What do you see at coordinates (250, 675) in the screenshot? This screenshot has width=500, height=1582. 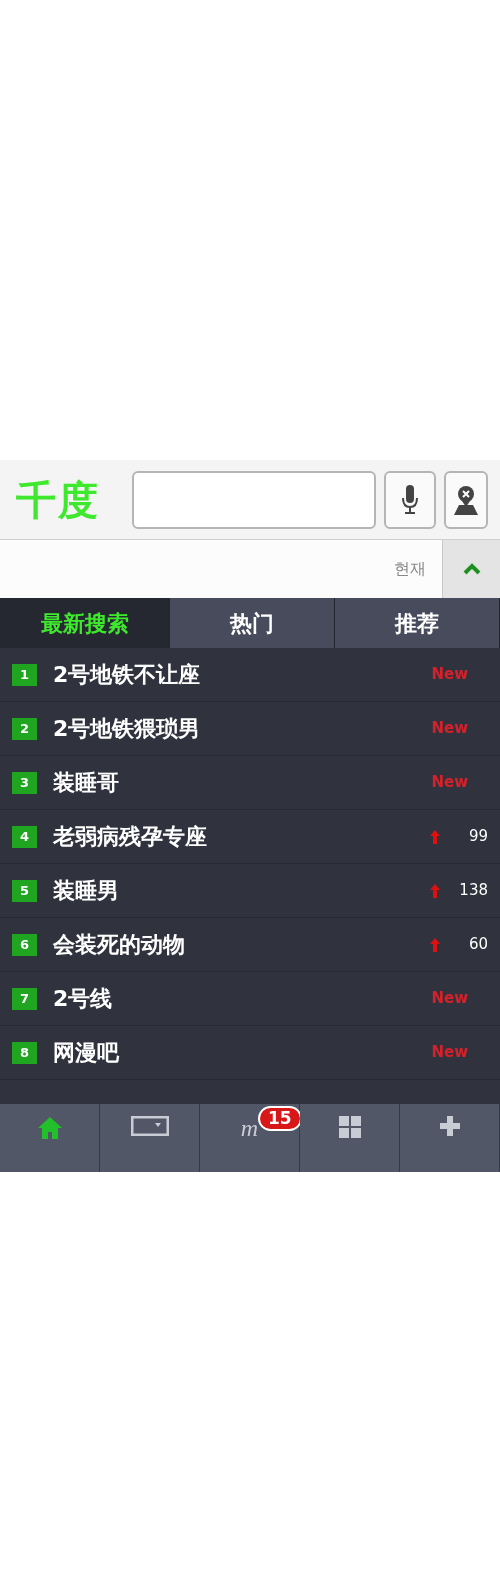 I see `list-row: 1 2号地铁不让座 New` at bounding box center [250, 675].